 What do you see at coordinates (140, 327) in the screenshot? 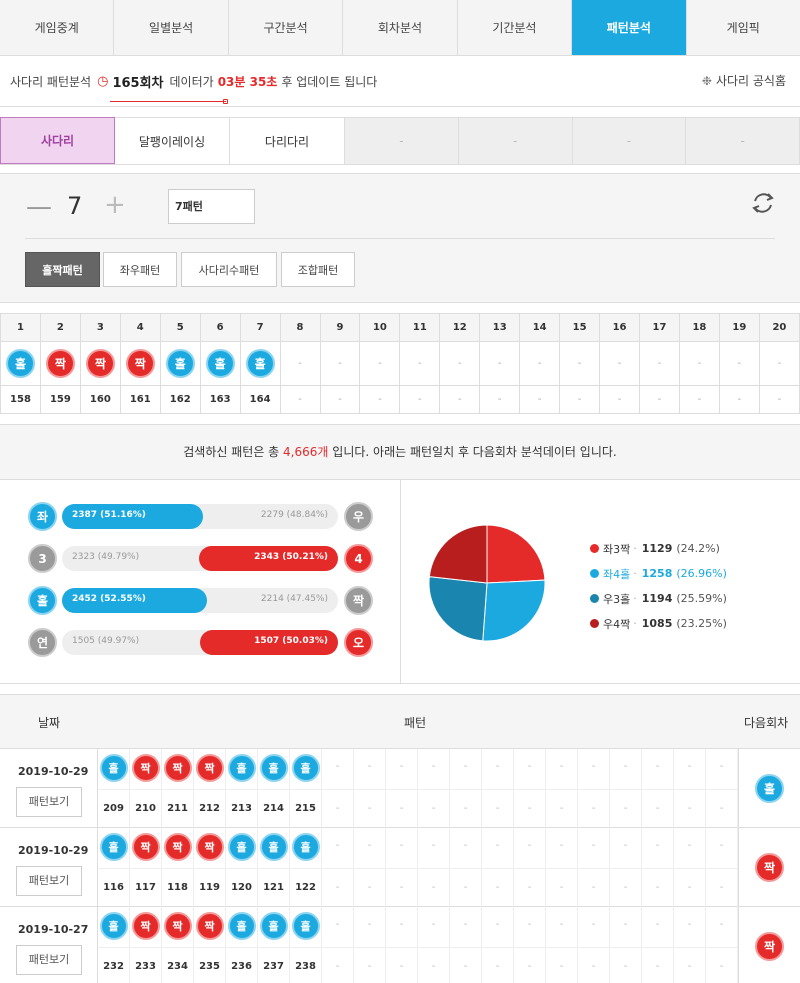
I see `grid-column-header: 4` at bounding box center [140, 327].